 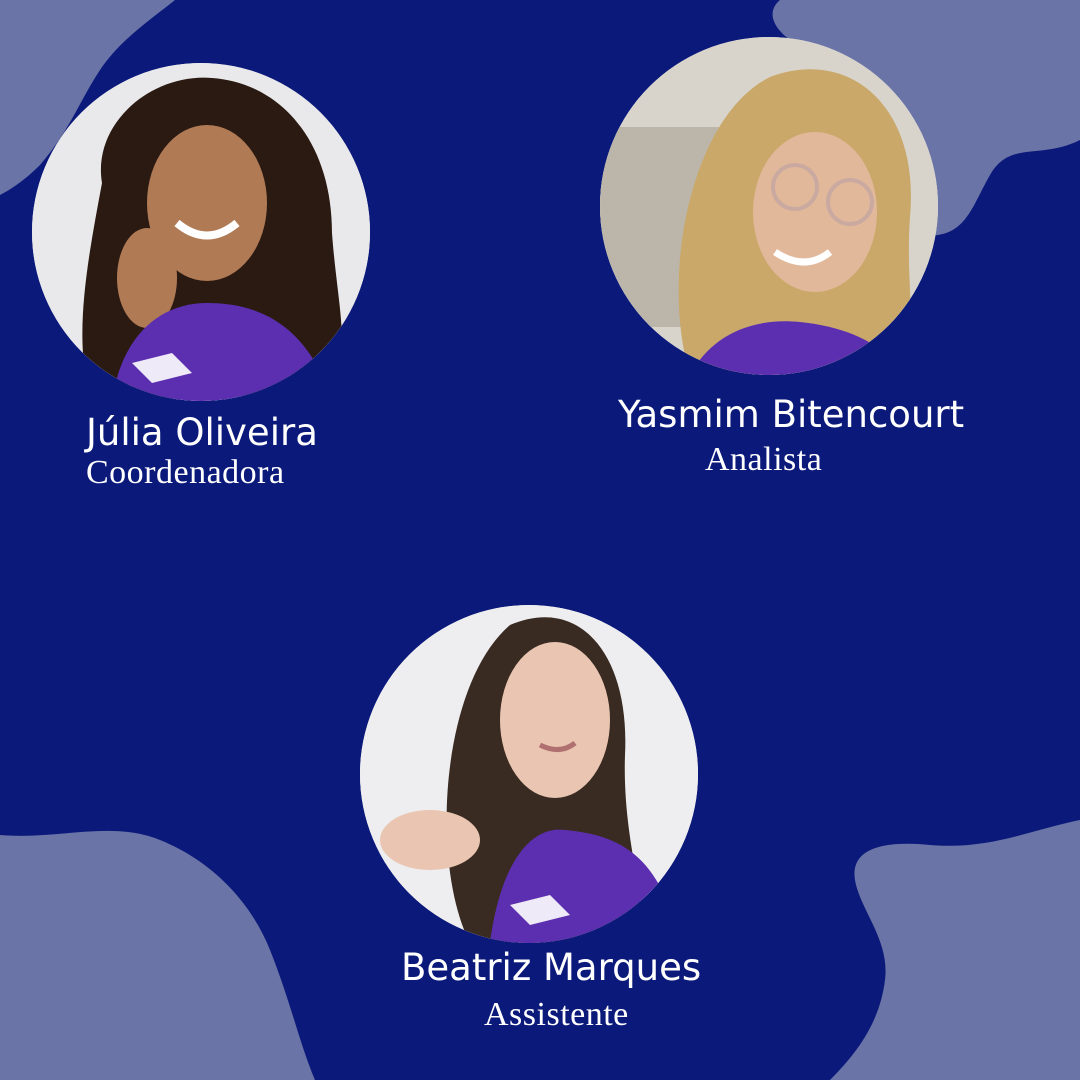 I want to click on member-name: Júlia Oliveira, so click(x=202, y=432).